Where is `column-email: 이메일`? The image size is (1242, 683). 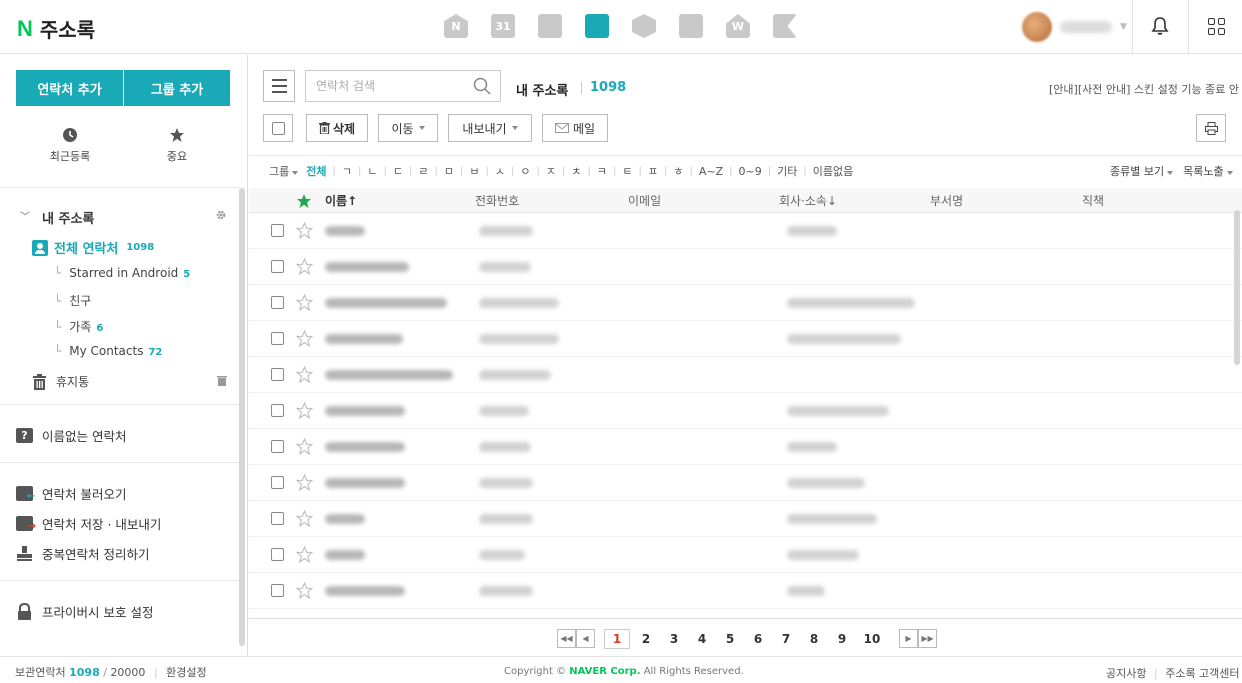
column-email: 이메일 is located at coordinates (644, 200).